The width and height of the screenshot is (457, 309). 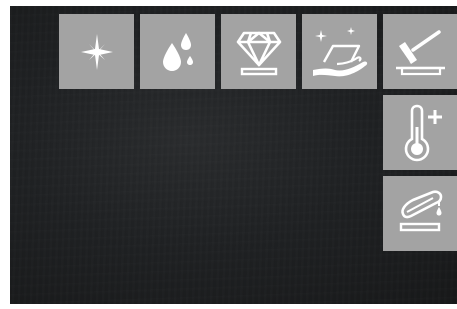 I want to click on temperature-up-button, so click(x=420, y=132).